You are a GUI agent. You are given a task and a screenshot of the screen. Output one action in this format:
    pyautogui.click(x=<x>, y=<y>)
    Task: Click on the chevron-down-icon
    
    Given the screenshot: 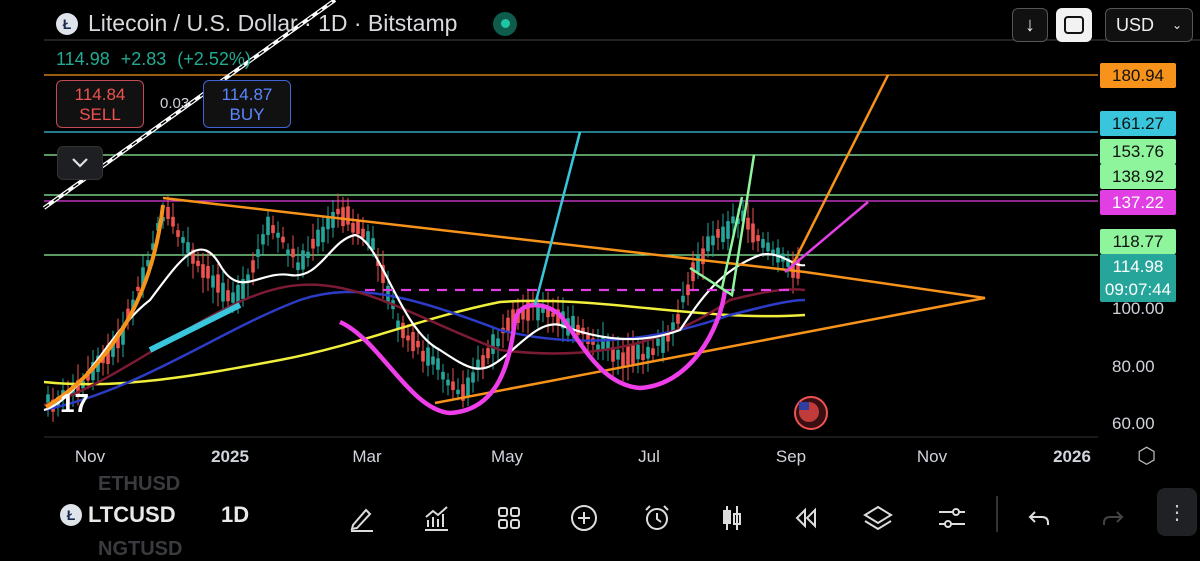 What is the action you would take?
    pyautogui.click(x=80, y=163)
    